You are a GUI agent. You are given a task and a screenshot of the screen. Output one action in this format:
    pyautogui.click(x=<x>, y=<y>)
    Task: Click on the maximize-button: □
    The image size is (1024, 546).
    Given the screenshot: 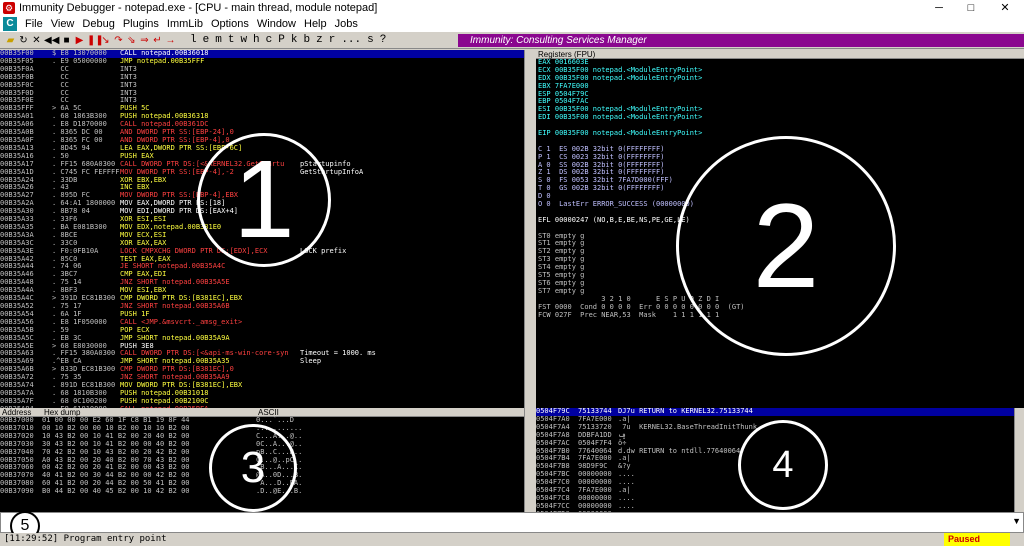 What is the action you would take?
    pyautogui.click(x=971, y=8)
    